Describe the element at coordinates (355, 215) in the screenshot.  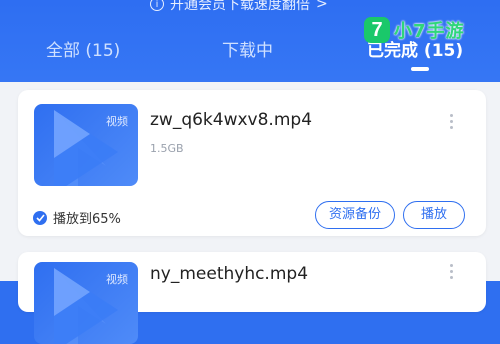
I see `backup-button: 资源备份` at that location.